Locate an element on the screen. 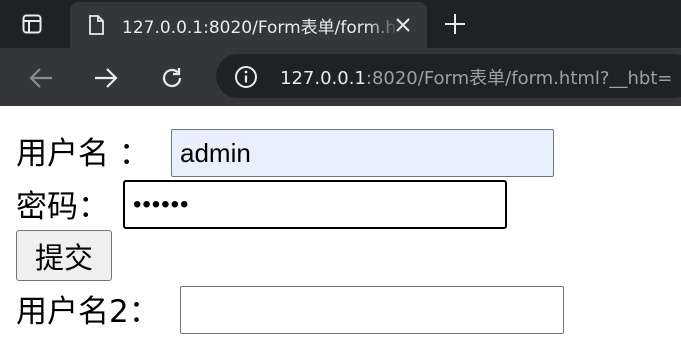 This screenshot has width=681, height=358. info-icon is located at coordinates (246, 79).